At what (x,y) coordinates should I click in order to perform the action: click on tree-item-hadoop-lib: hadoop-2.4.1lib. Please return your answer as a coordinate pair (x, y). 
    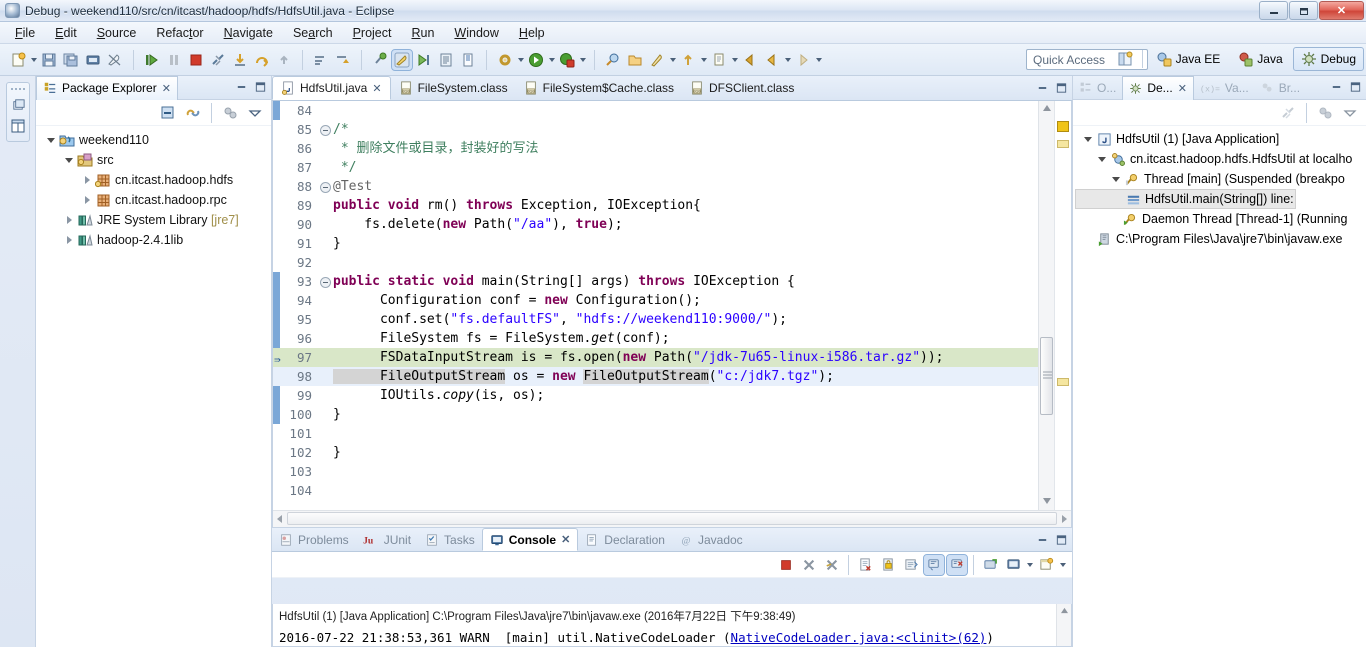
    Looking at the image, I should click on (153, 240).